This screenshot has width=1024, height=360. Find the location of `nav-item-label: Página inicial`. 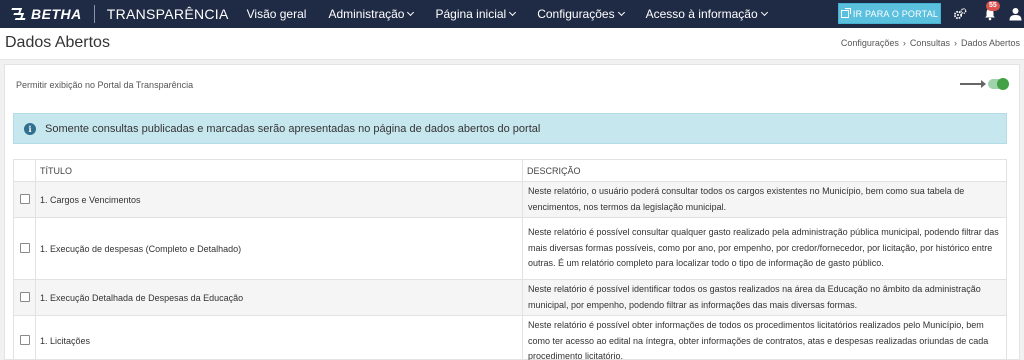

nav-item-label: Página inicial is located at coordinates (471, 14).